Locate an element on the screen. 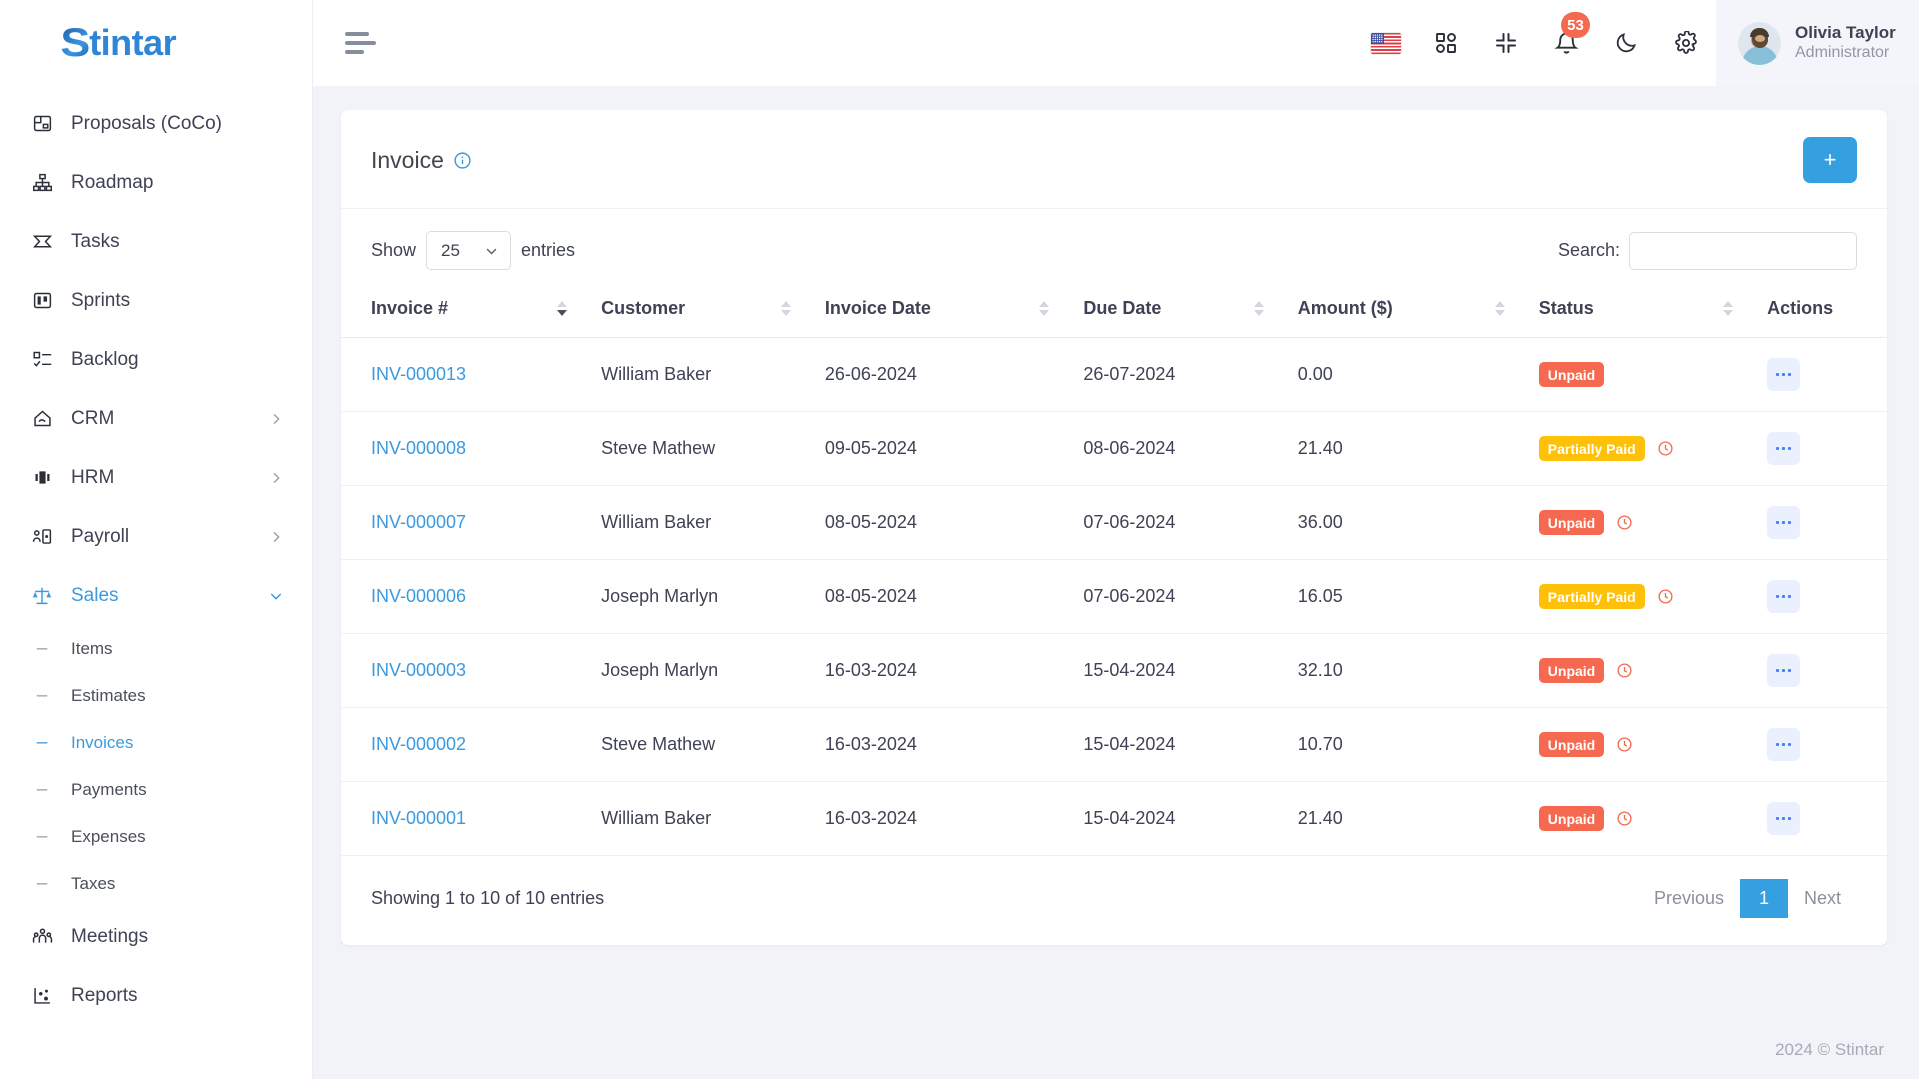  sidebar-subitem-items: – Items is located at coordinates (156, 648).